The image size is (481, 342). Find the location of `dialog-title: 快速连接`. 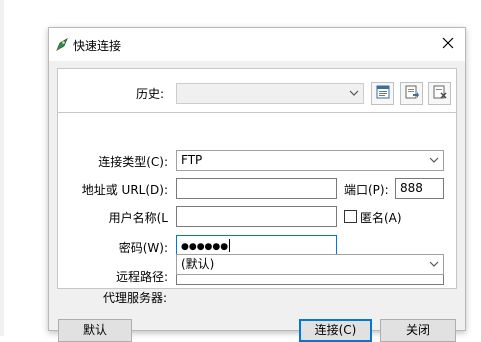

dialog-title: 快速连接 is located at coordinates (97, 46).